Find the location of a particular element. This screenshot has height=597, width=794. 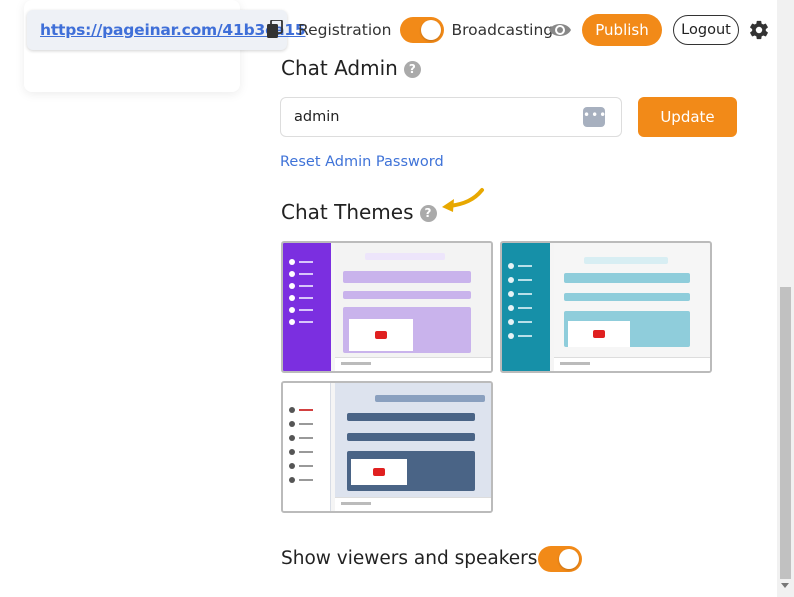

show-viewers-label: Show viewers and speakers is located at coordinates (409, 558).